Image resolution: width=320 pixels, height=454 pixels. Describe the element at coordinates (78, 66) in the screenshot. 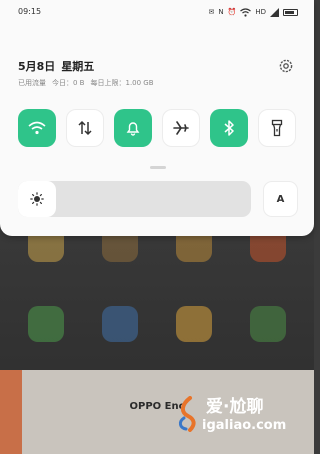

I see `weekday-label: 星期五` at that location.